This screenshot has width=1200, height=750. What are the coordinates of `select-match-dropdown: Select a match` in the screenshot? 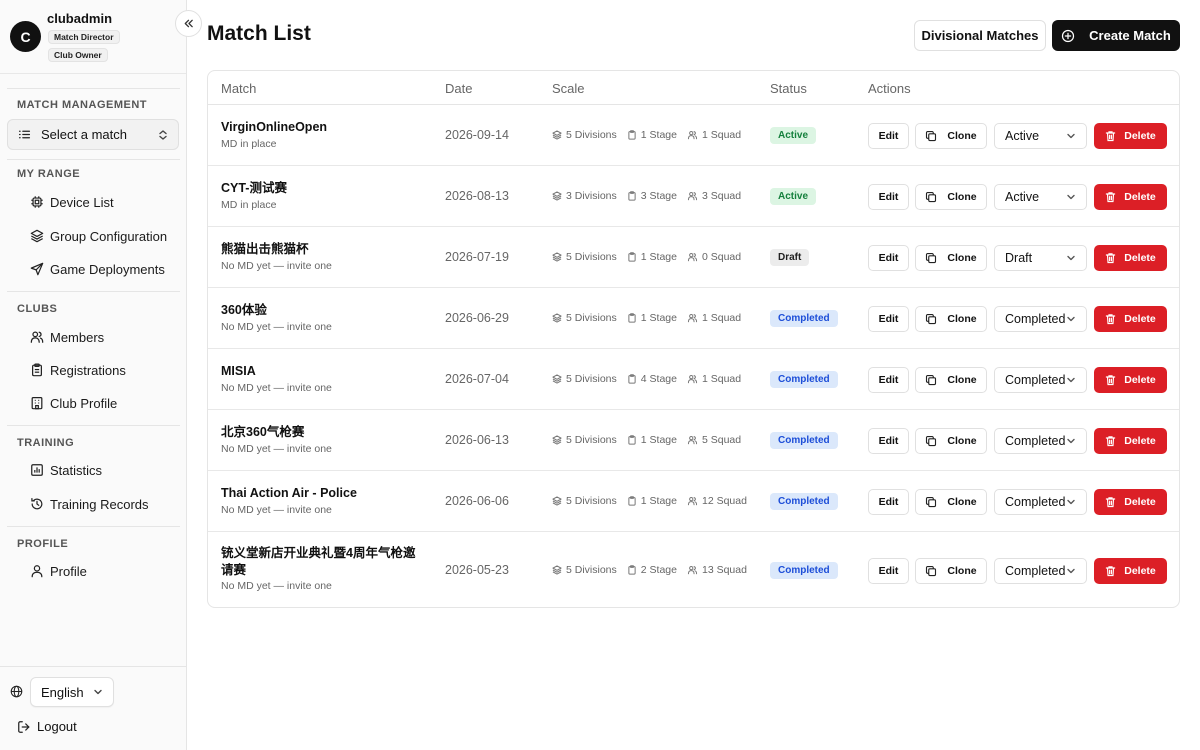 It's located at (93, 134).